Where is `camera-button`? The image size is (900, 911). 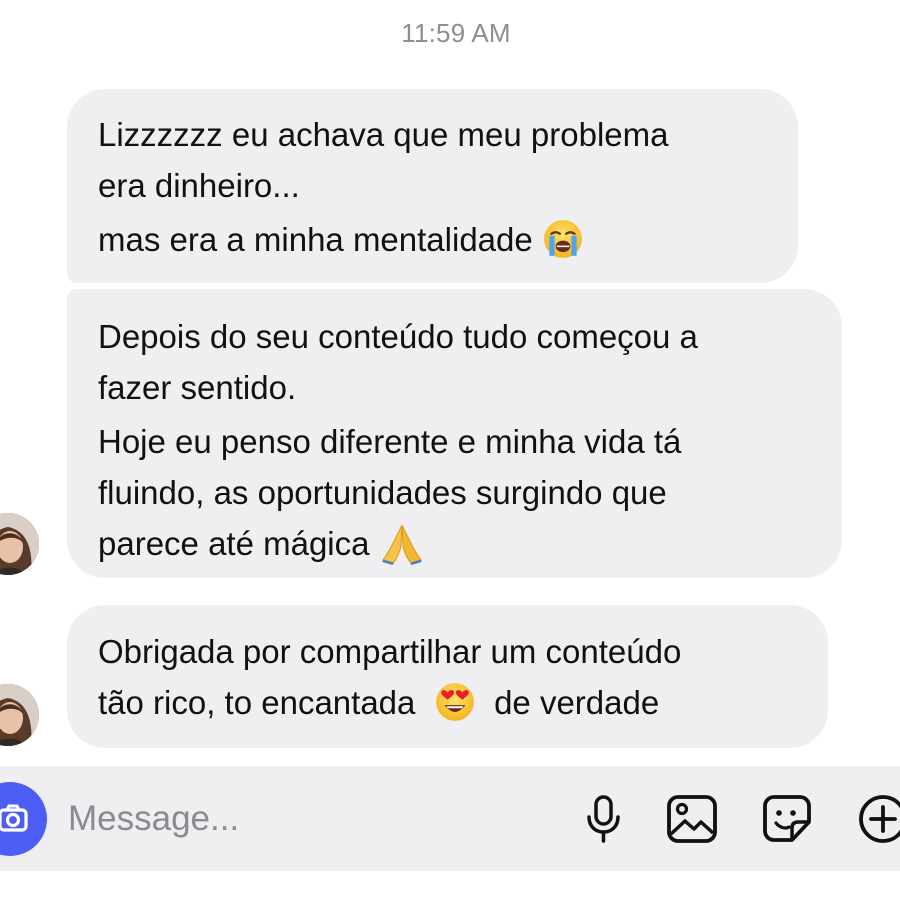 camera-button is located at coordinates (23, 819).